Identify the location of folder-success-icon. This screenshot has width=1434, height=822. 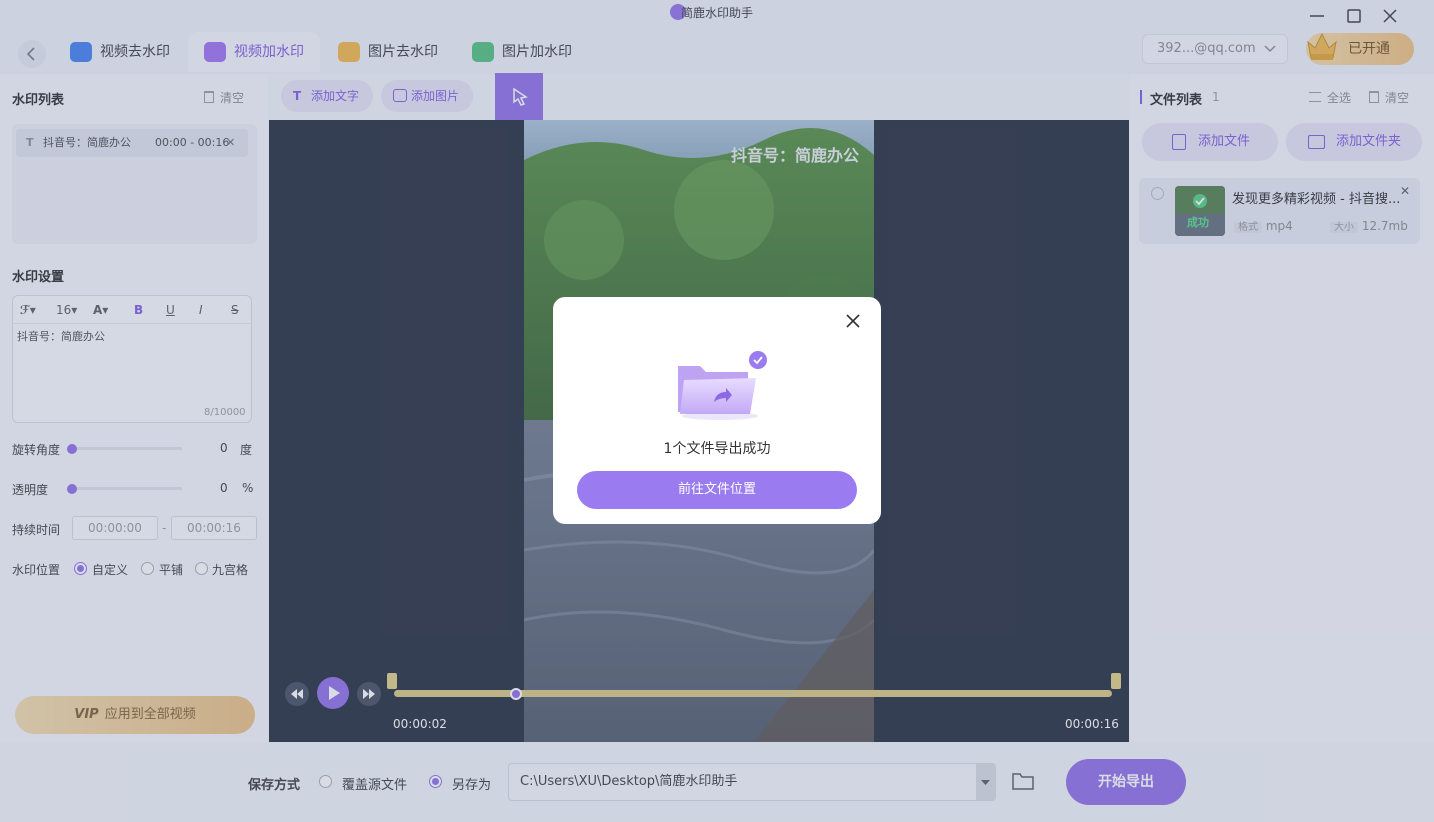
(722, 386).